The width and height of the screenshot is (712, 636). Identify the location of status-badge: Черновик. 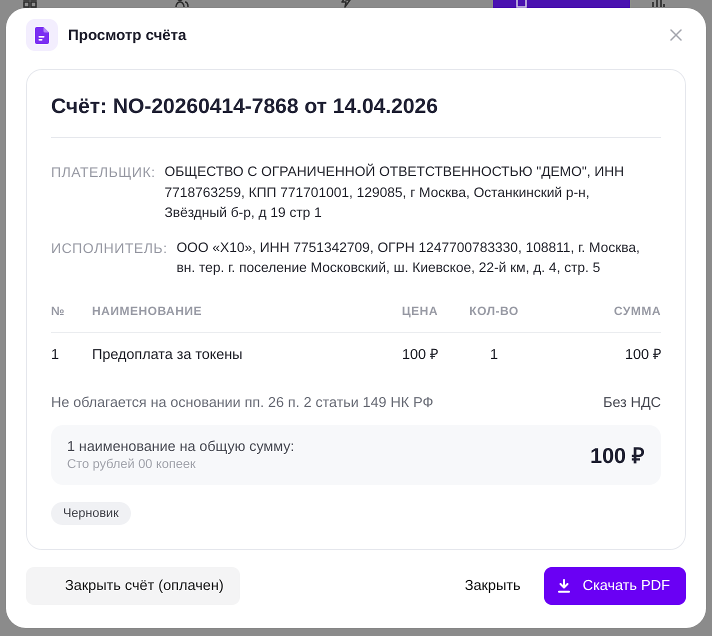
(91, 513).